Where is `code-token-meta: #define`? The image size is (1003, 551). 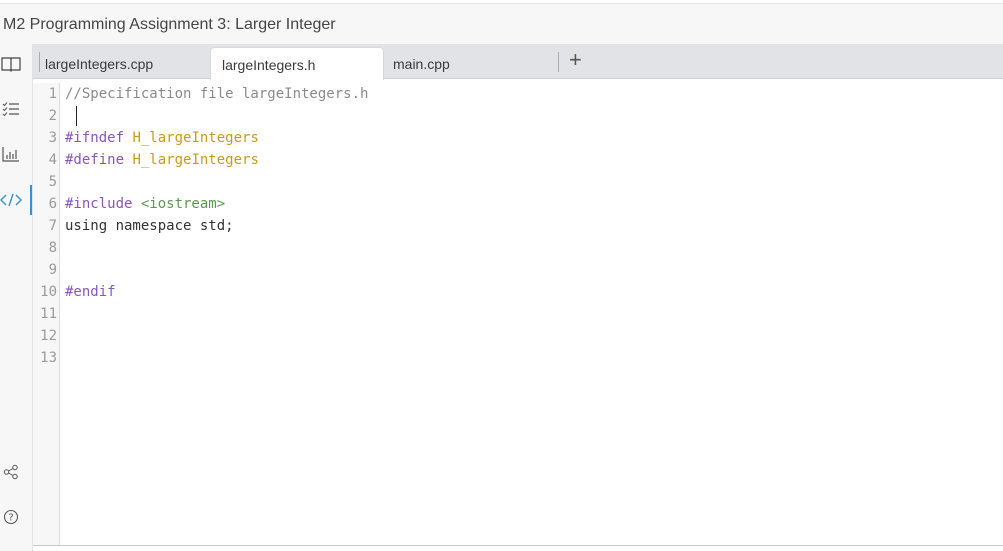
code-token-meta: #define is located at coordinates (99, 160).